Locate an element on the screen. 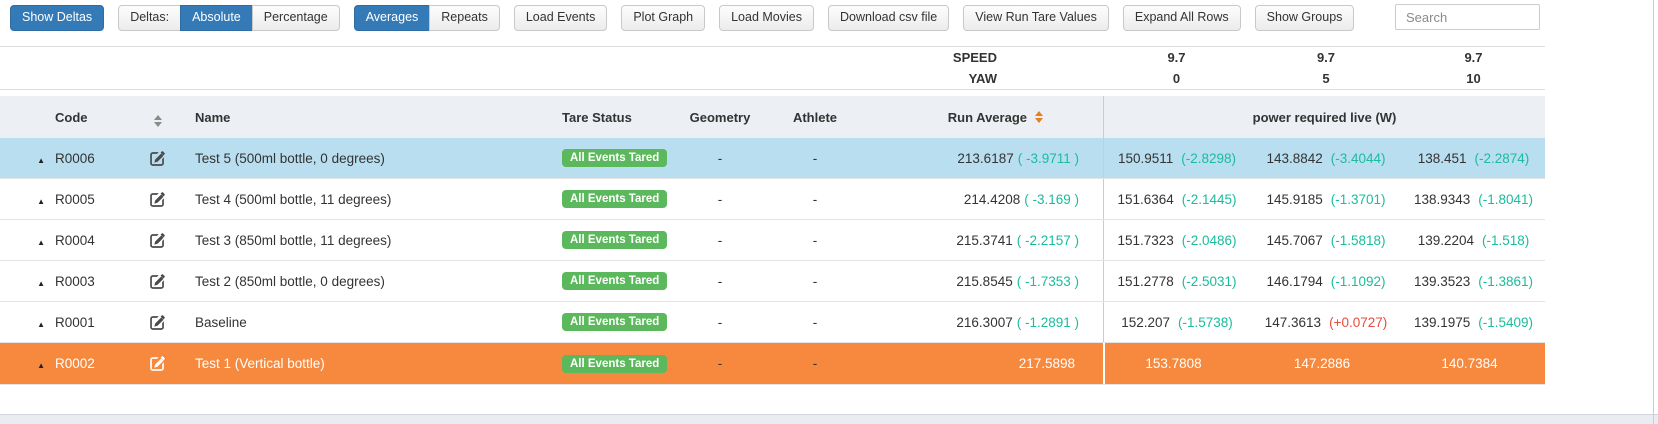 This screenshot has width=1658, height=424. power-cell: 150.9511 (-2.8298) is located at coordinates (1176, 158).